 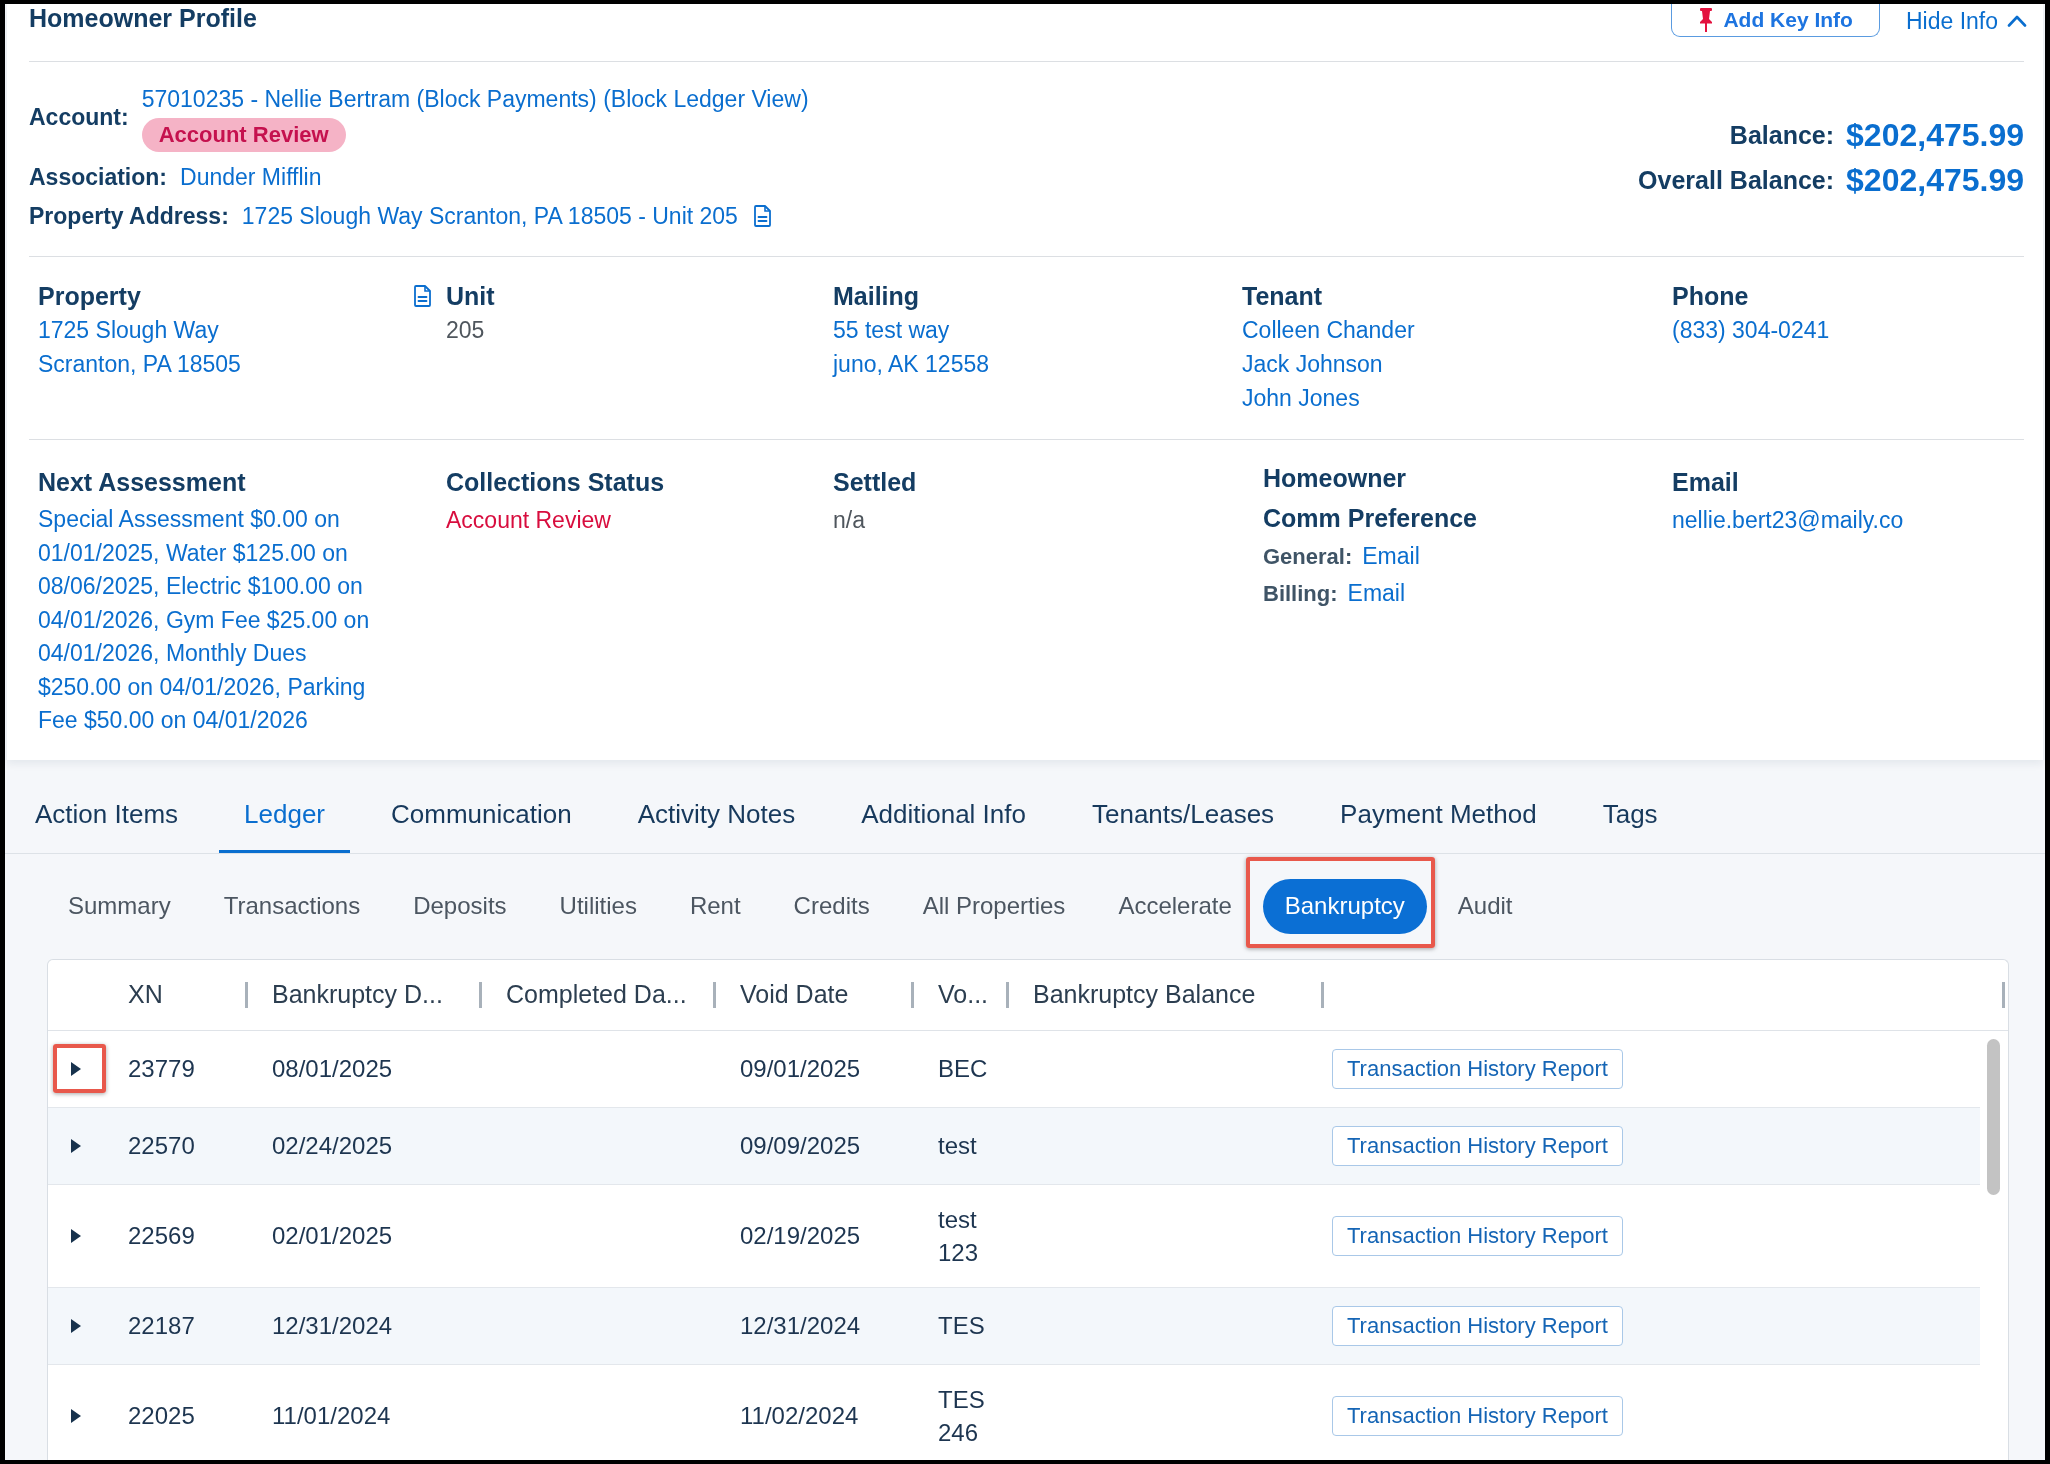 I want to click on table-cell-text: 08/01/2025, so click(x=332, y=1068).